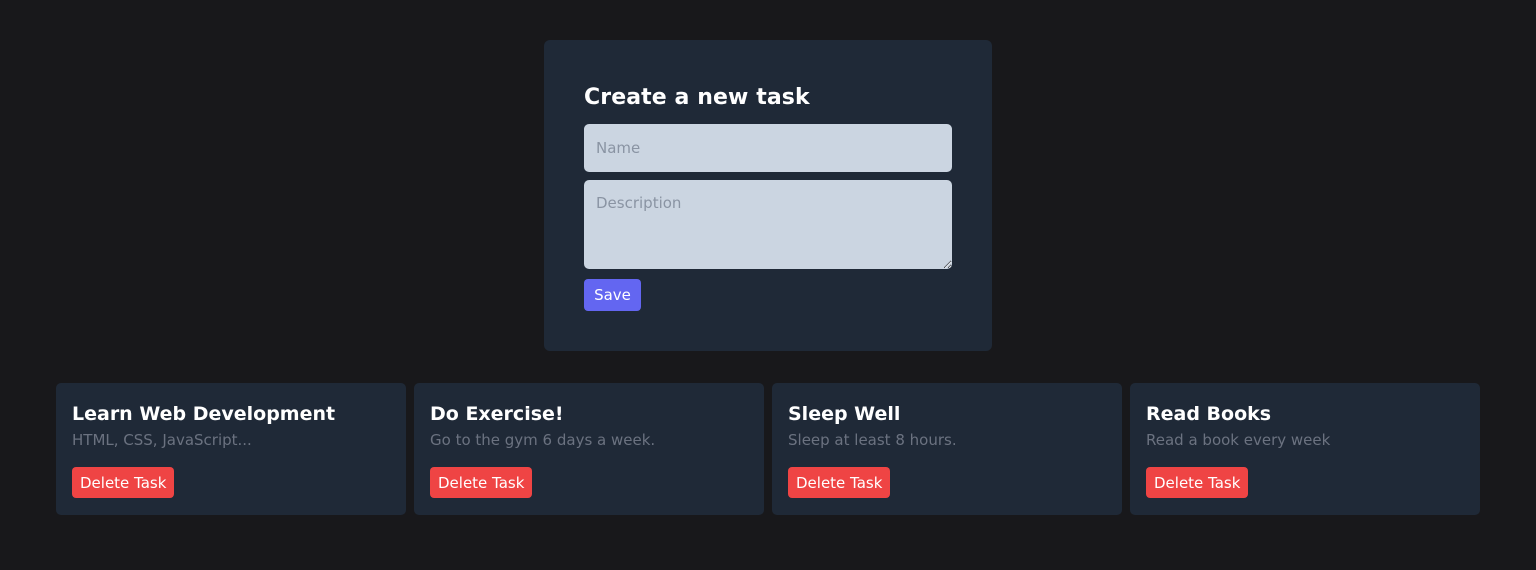 The image size is (1536, 570). Describe the element at coordinates (1238, 440) in the screenshot. I see `task-description: Read a book every week` at that location.